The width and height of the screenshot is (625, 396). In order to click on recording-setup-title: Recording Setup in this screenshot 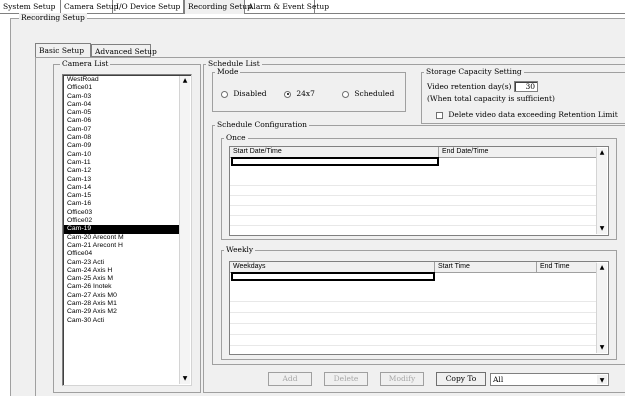, I will do `click(53, 18)`.